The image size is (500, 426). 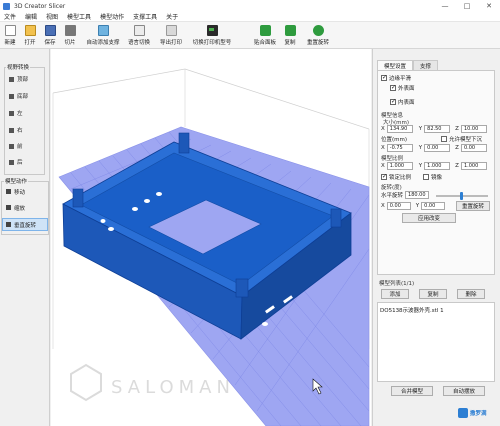 What do you see at coordinates (211, 99) in the screenshot?
I see `build-volume-top-edge` at bounding box center [211, 99].